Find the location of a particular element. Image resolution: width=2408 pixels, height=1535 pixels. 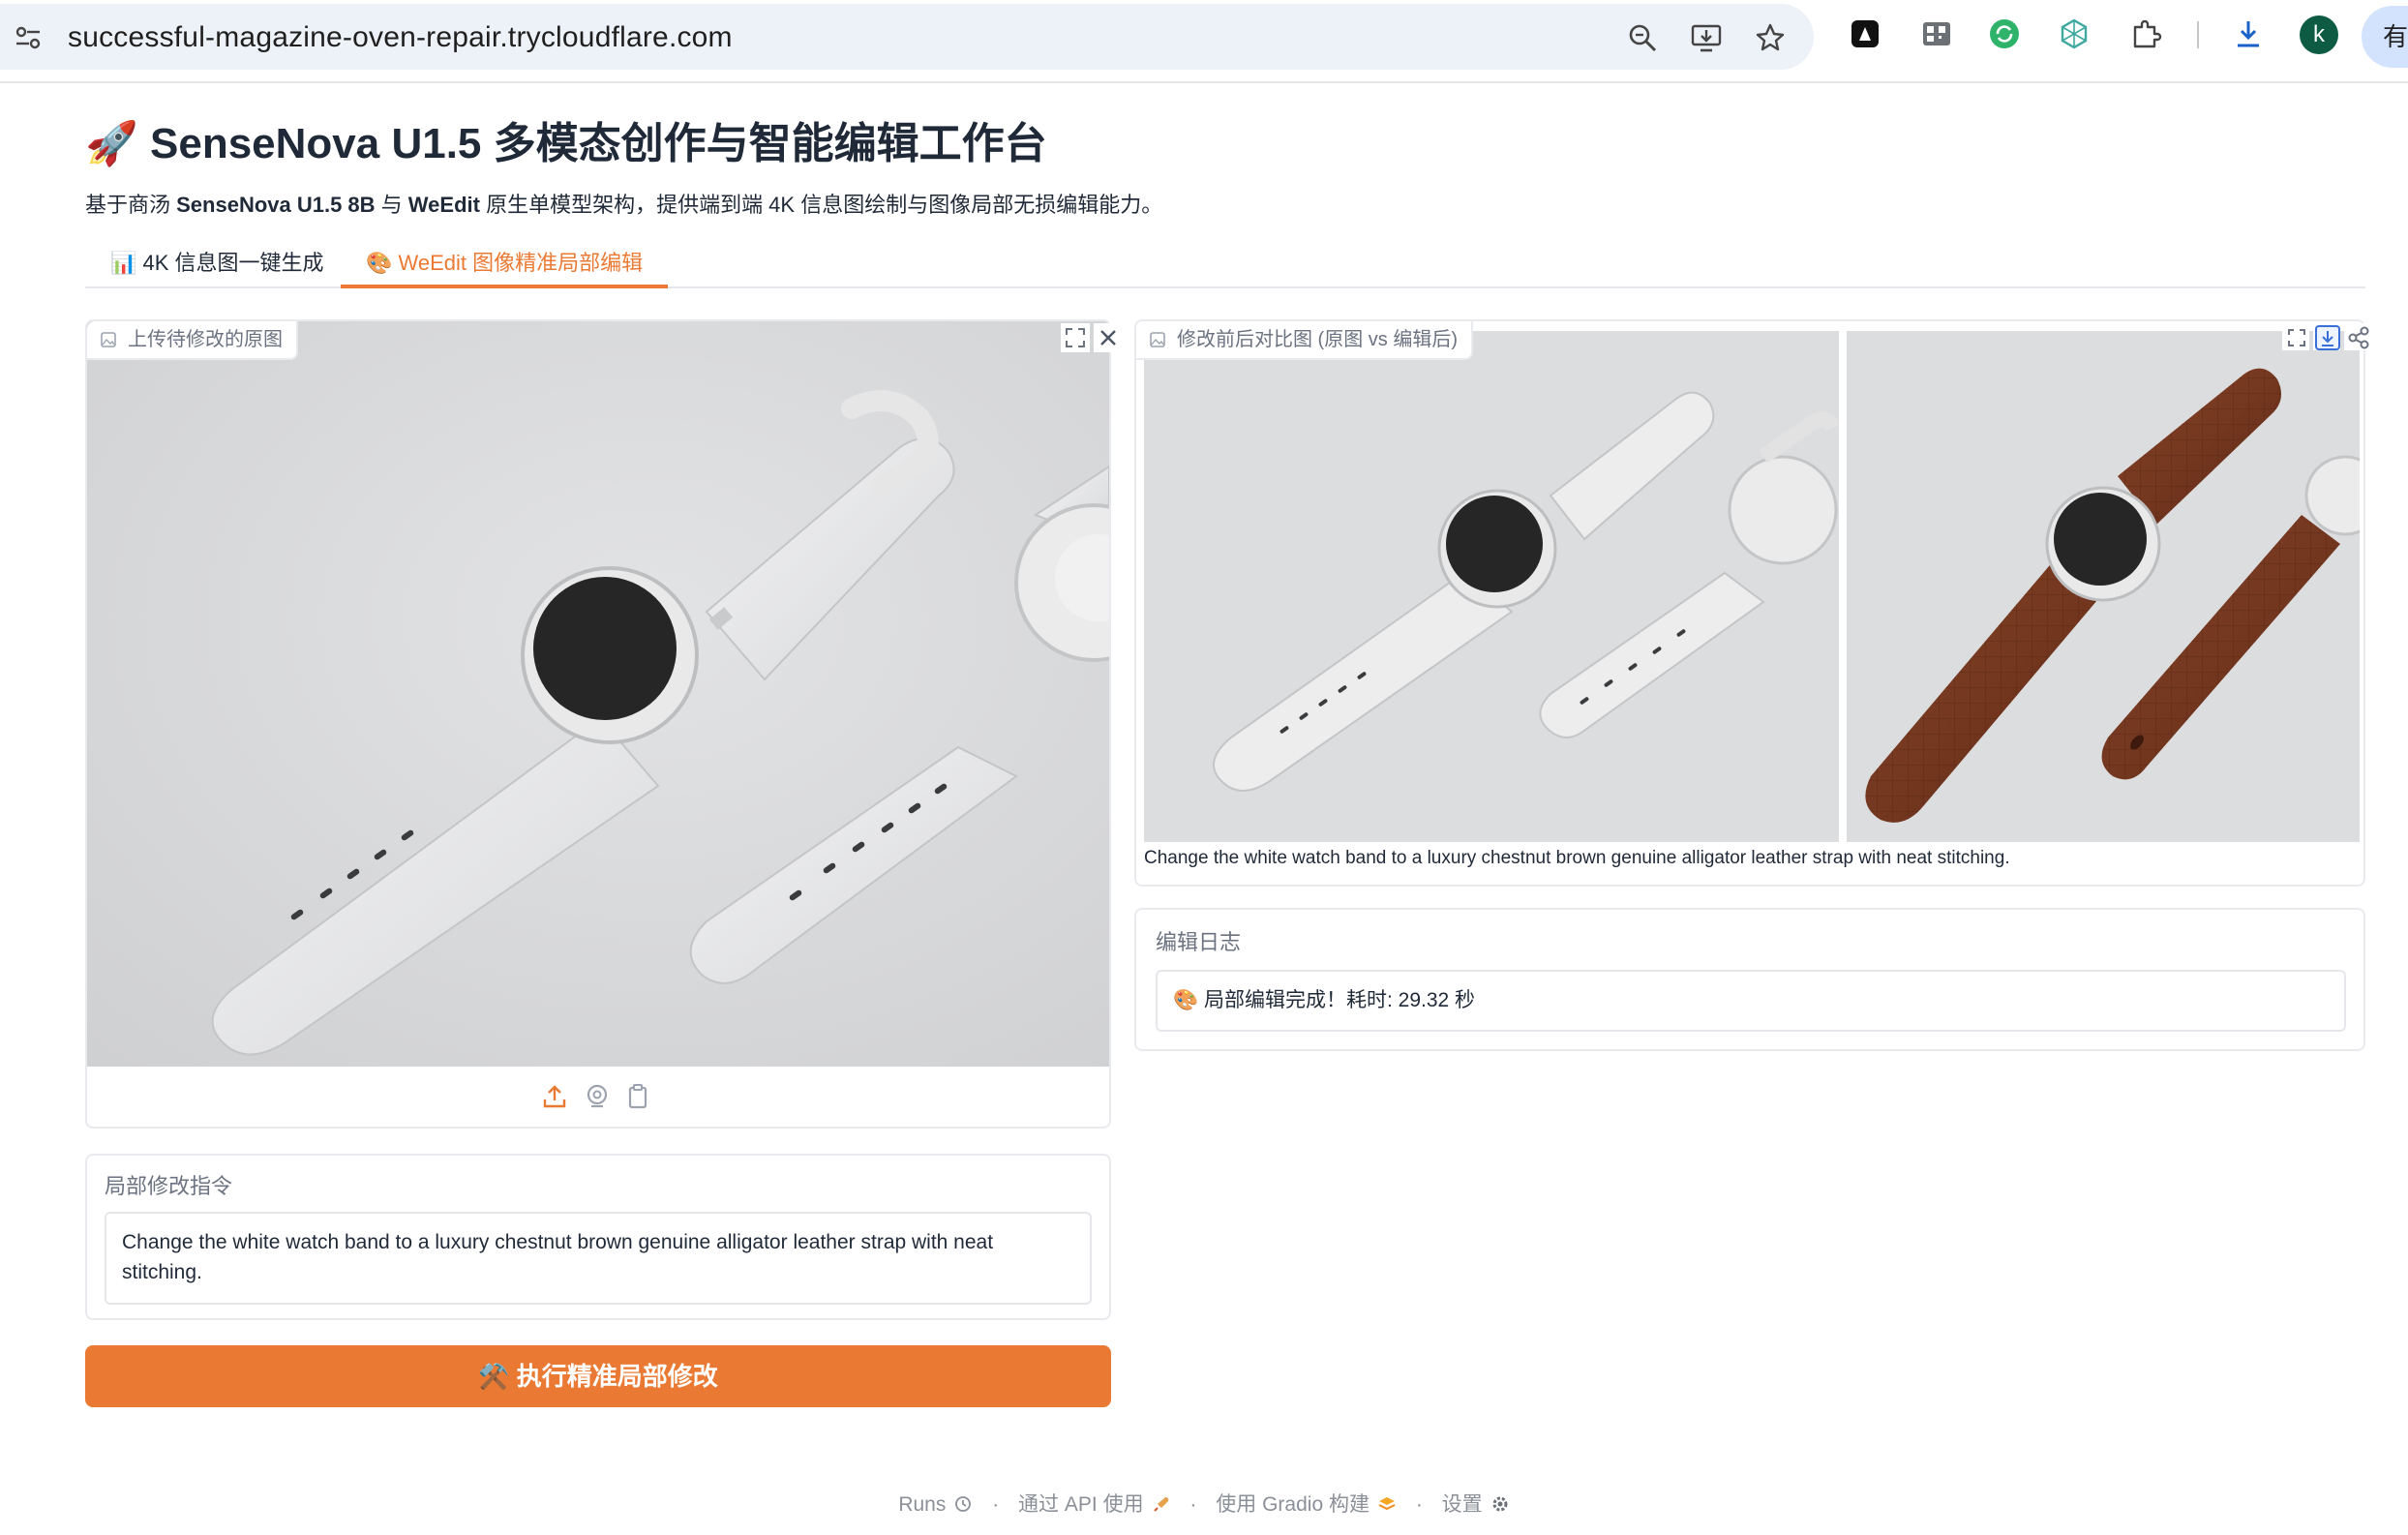

gear-icon is located at coordinates (1500, 1504).